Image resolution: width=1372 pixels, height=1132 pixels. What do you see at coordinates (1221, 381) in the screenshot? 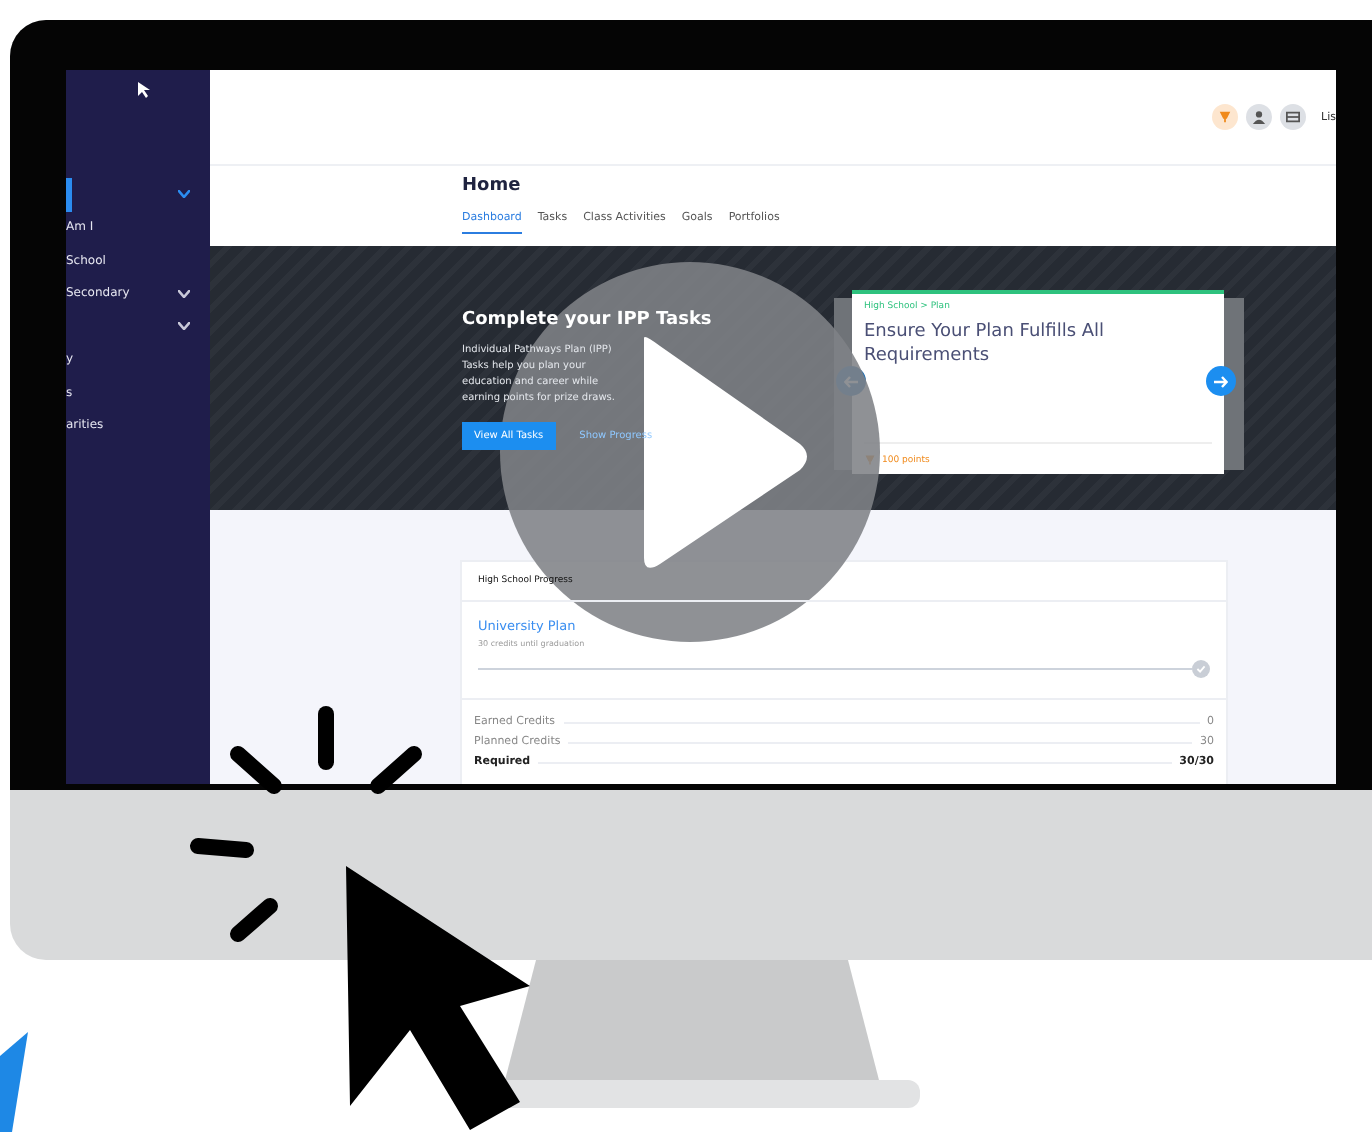
I see `arrow-right-icon` at bounding box center [1221, 381].